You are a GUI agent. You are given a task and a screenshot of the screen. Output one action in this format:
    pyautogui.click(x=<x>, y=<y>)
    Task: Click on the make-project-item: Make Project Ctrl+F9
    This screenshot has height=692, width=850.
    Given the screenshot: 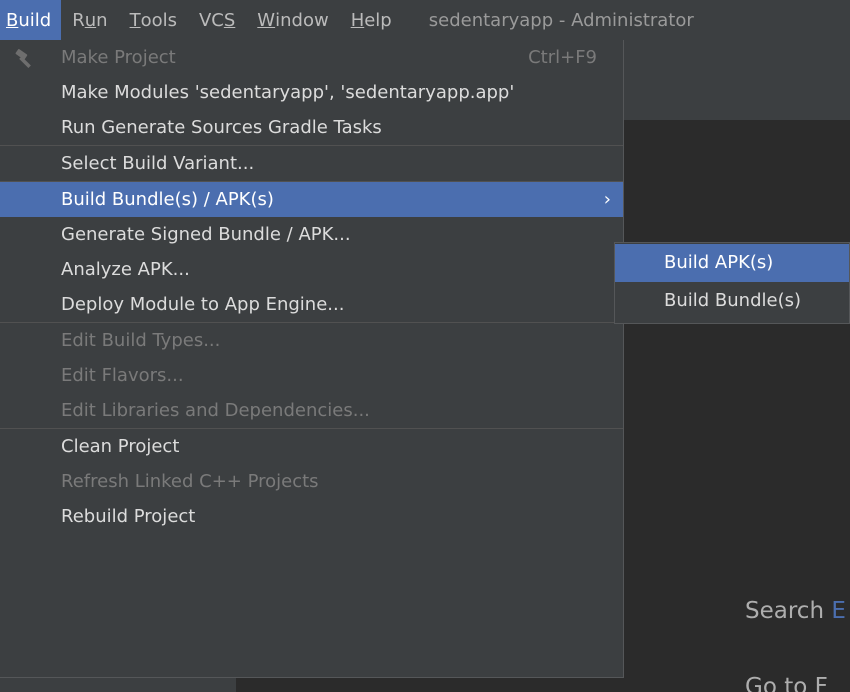 What is the action you would take?
    pyautogui.click(x=311, y=57)
    